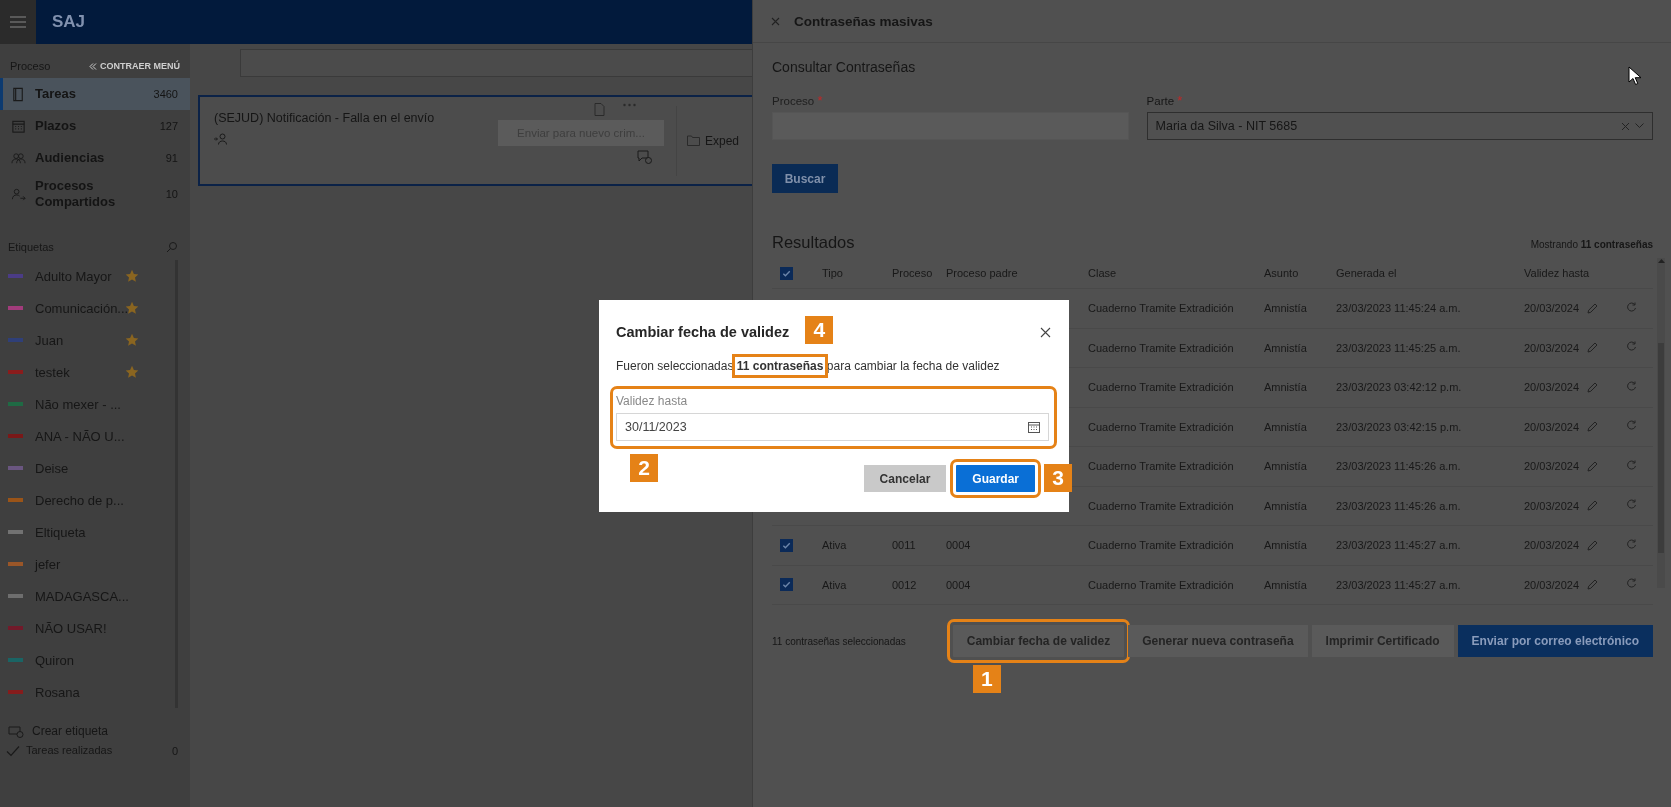 The width and height of the screenshot is (1671, 807). I want to click on dialog-title: Cambiar fecha de validez, so click(703, 332).